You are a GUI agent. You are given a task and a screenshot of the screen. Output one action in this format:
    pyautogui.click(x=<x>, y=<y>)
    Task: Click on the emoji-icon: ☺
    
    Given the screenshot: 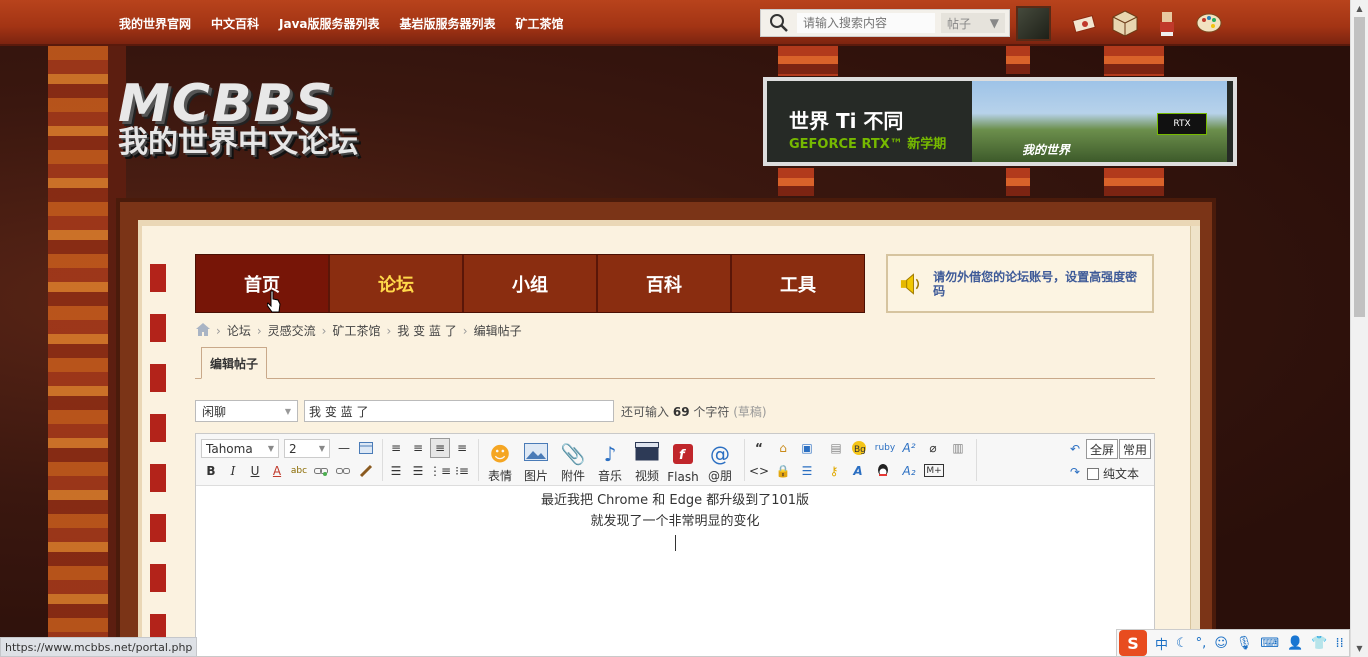 What is the action you would take?
    pyautogui.click(x=1221, y=643)
    